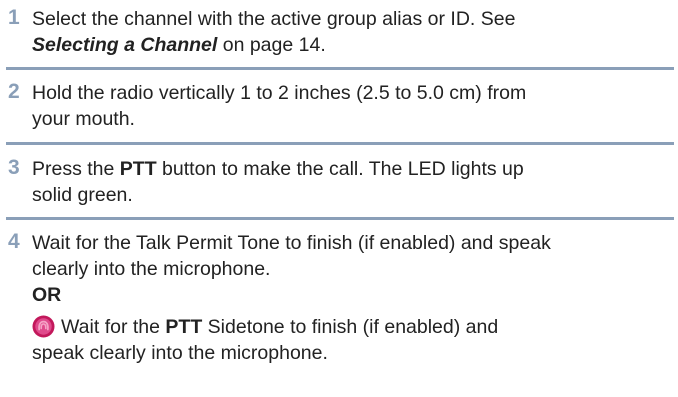  I want to click on step-number: 3, so click(14, 167).